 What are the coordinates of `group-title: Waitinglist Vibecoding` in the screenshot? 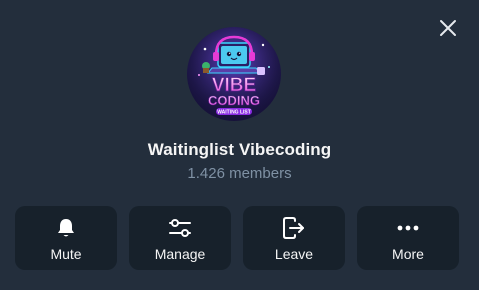 It's located at (239, 149).